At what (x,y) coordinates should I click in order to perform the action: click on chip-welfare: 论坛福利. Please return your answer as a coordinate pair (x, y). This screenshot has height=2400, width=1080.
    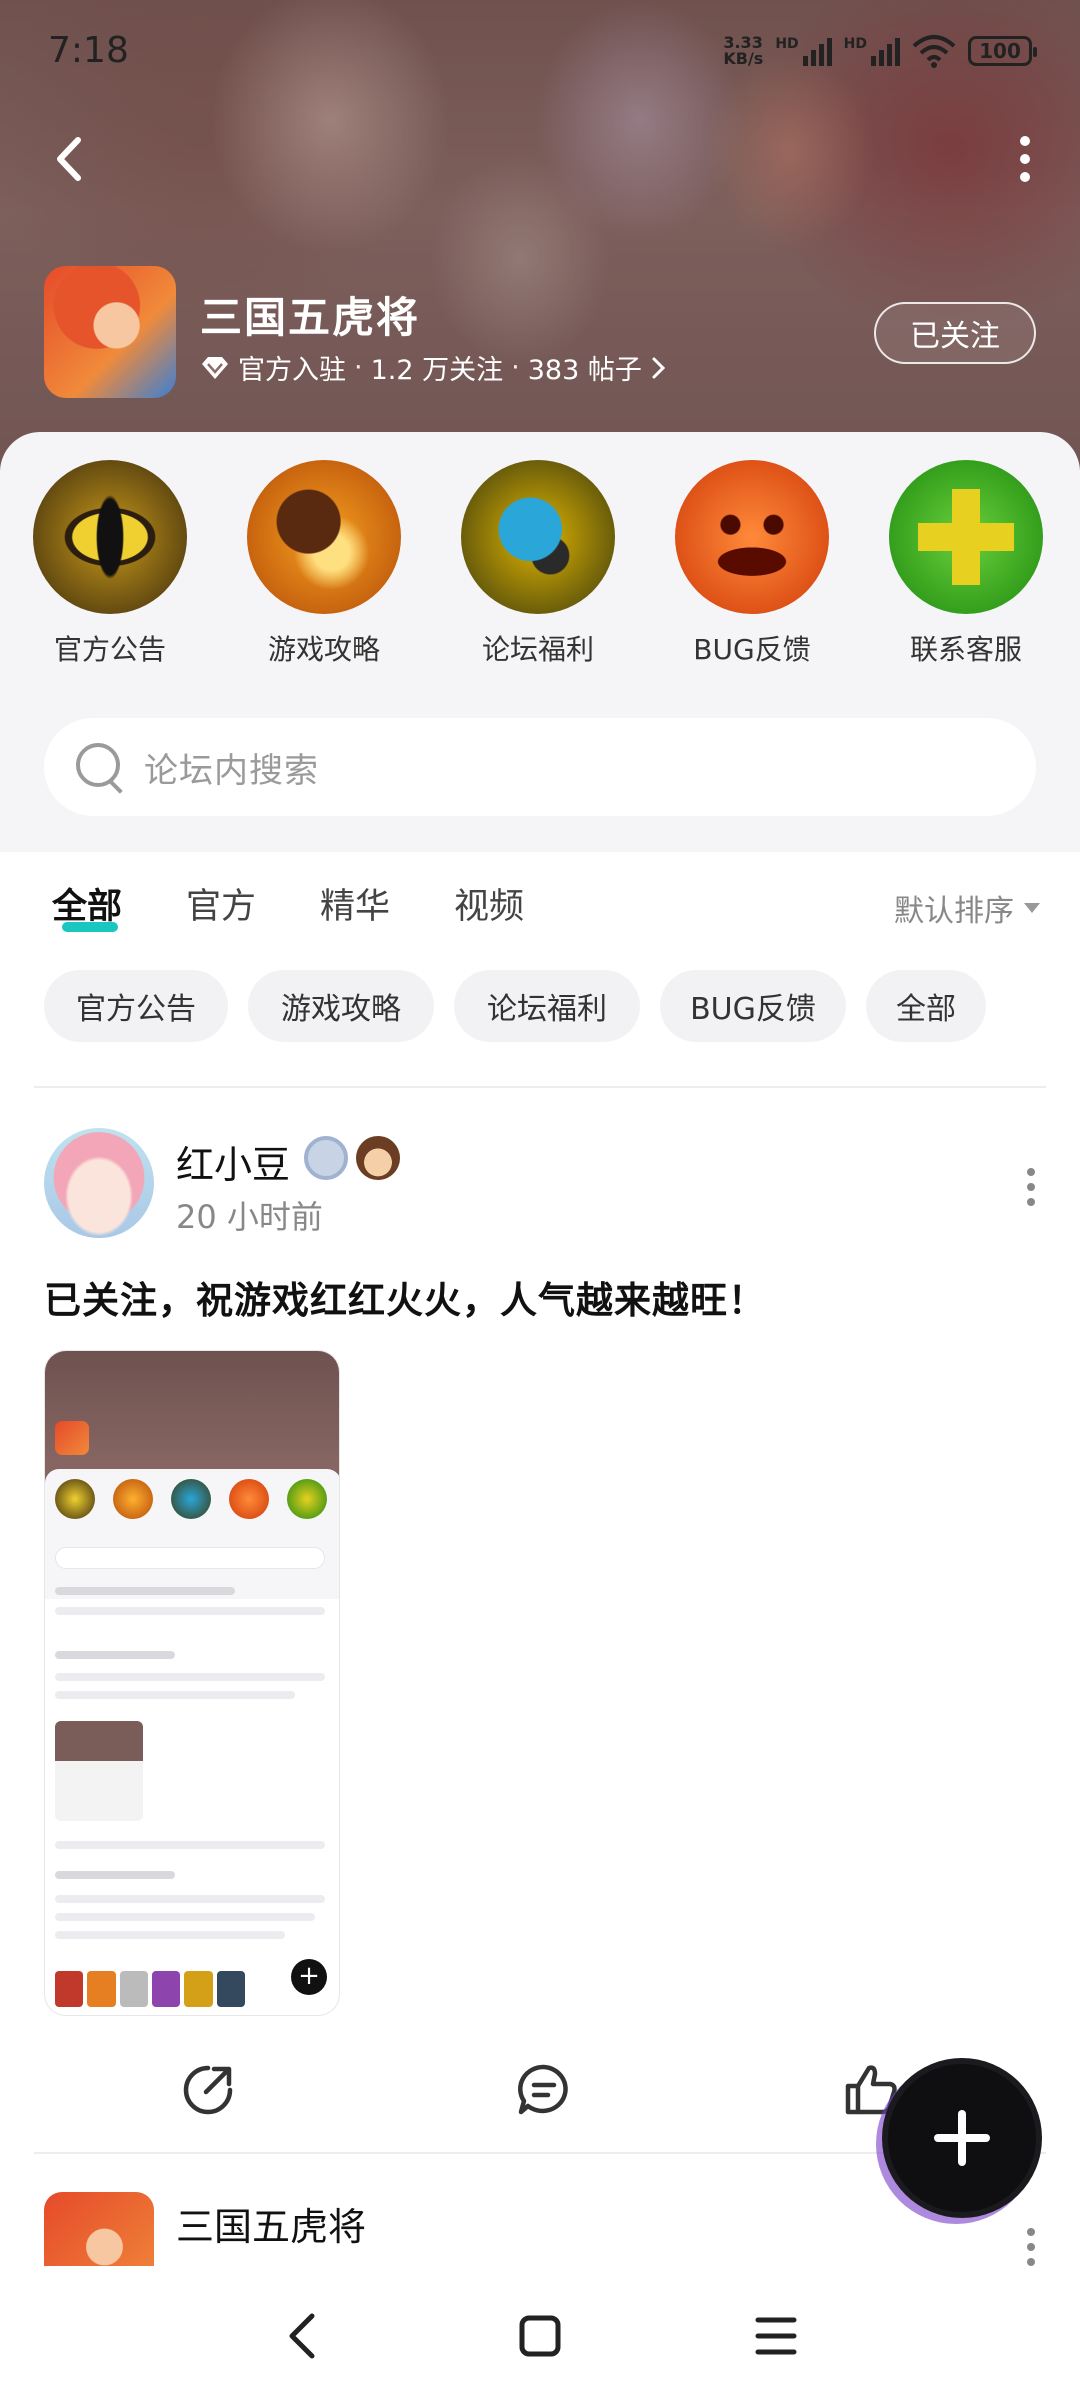
    Looking at the image, I should click on (547, 1006).